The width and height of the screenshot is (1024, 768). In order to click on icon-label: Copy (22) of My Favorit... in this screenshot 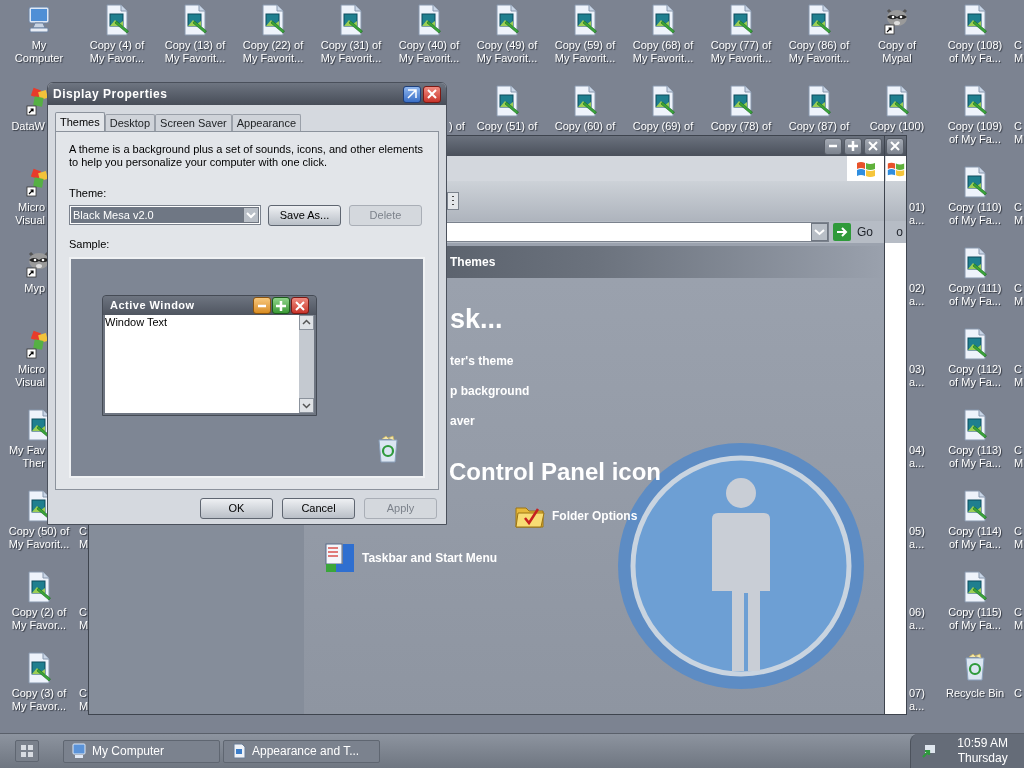, I will do `click(273, 52)`.